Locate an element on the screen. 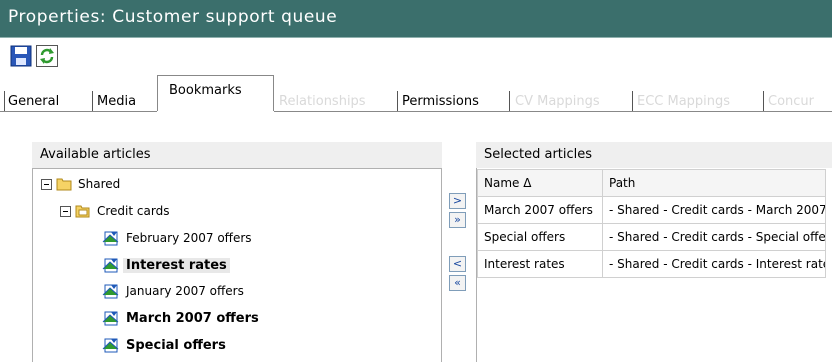 This screenshot has width=832, height=362. toolbar is located at coordinates (416, 55).